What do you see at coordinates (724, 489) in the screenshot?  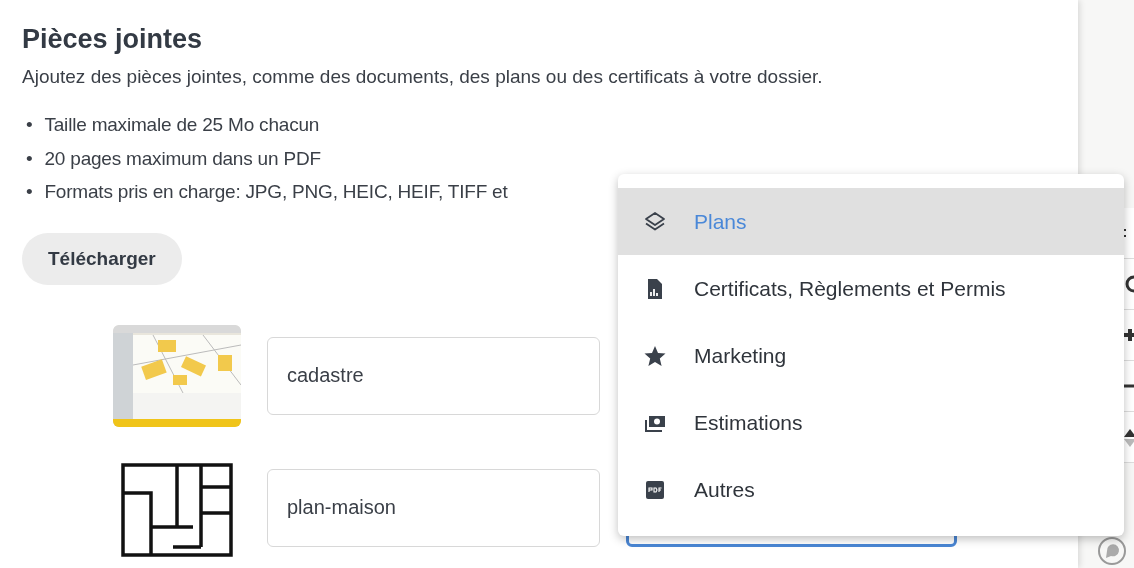 I see `menu-item-label: Autres` at bounding box center [724, 489].